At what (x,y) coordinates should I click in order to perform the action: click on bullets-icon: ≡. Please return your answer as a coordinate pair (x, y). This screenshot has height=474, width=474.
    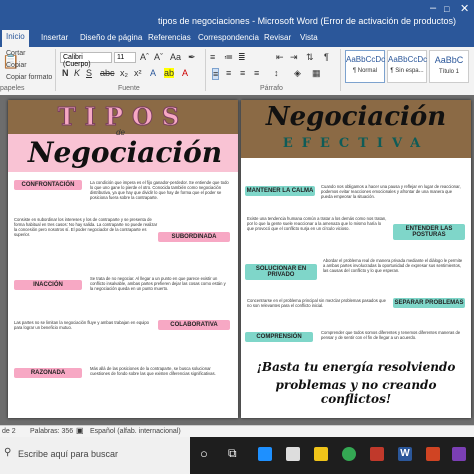
    Looking at the image, I should click on (212, 57).